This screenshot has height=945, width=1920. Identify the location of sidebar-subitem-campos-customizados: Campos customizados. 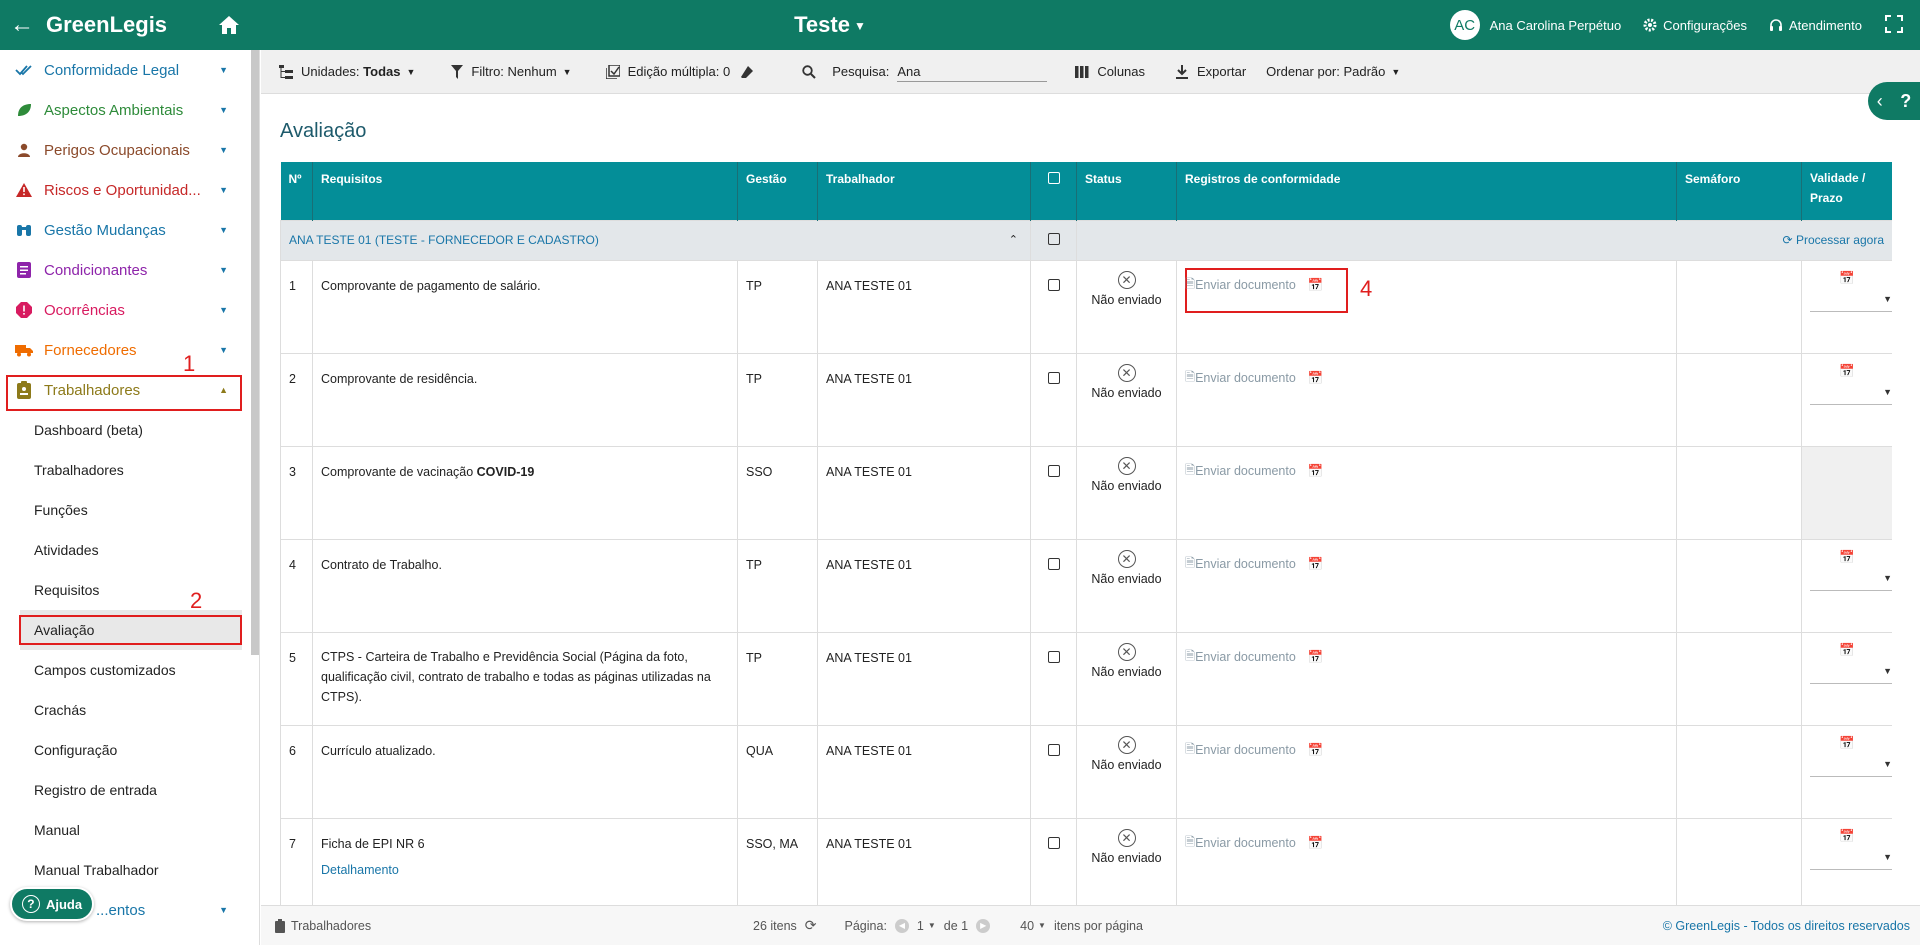
(126, 670).